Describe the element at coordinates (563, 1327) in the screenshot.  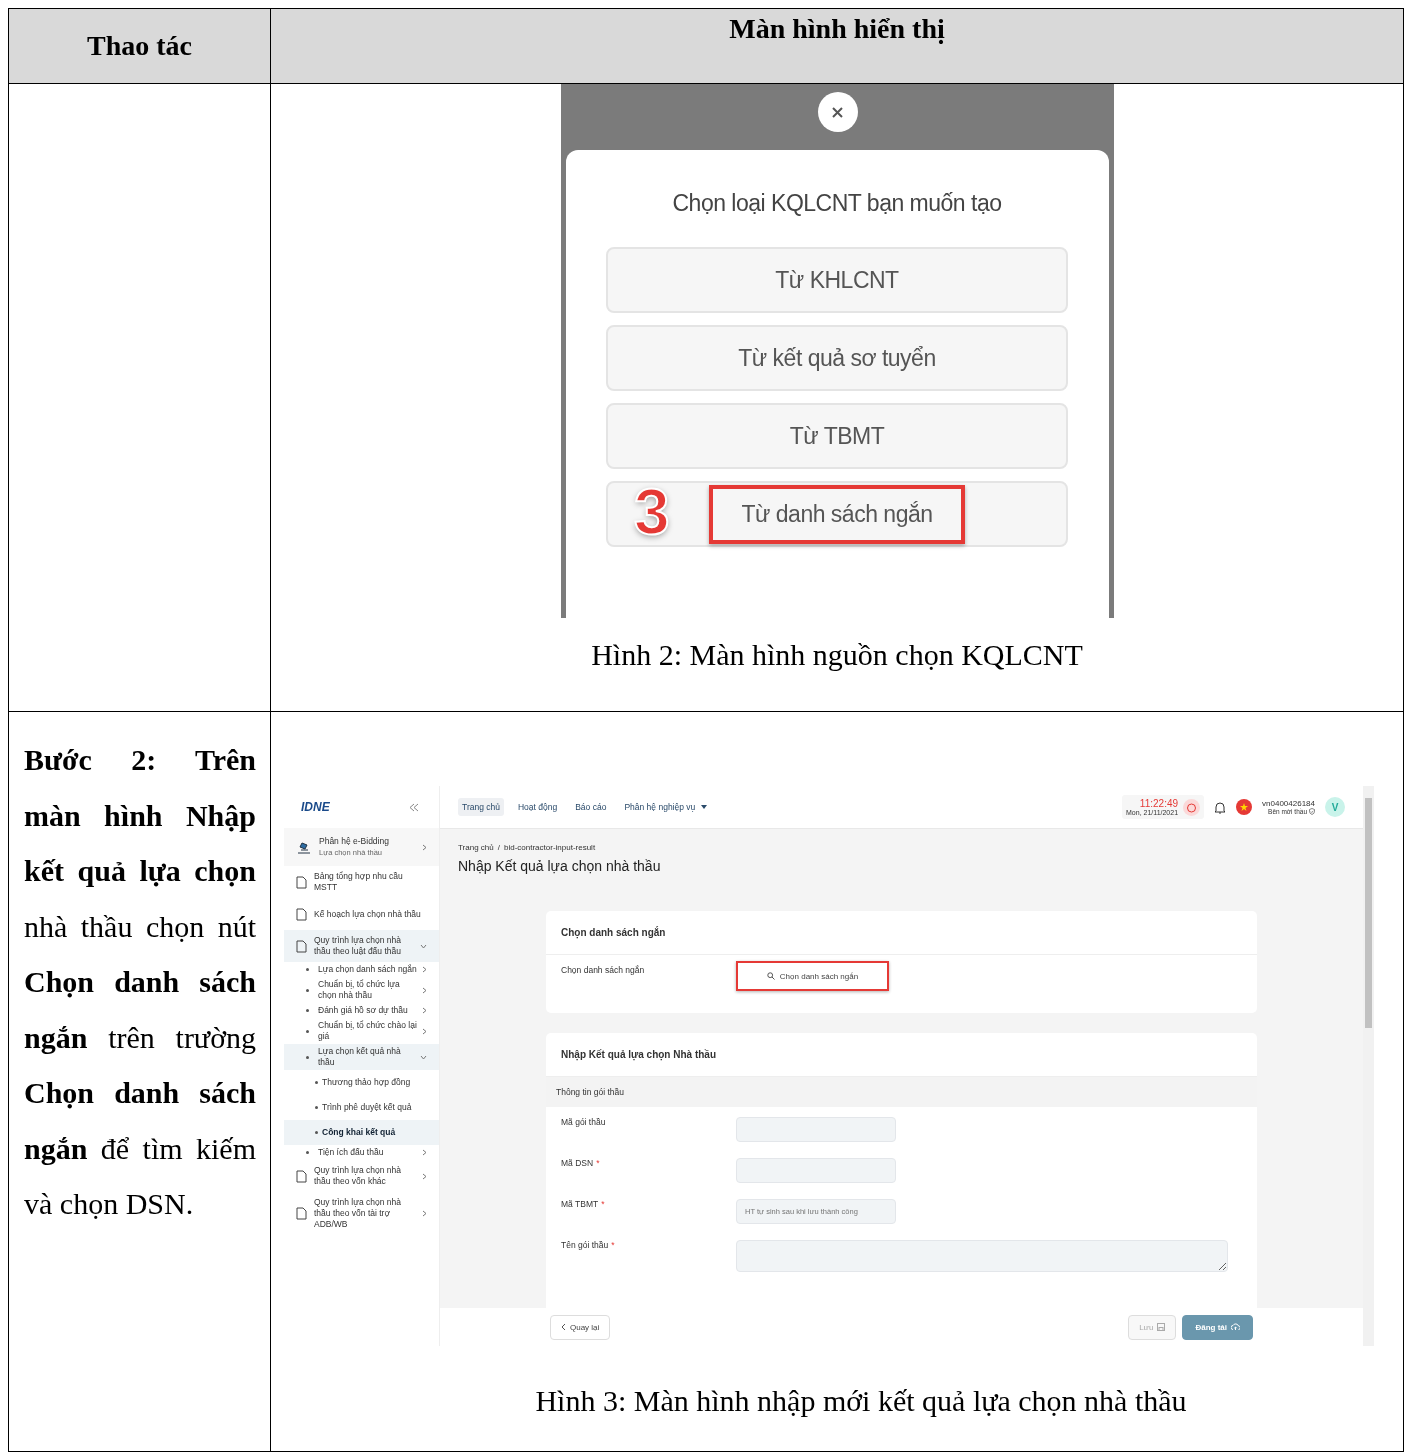
I see `chevron-left-icon` at that location.